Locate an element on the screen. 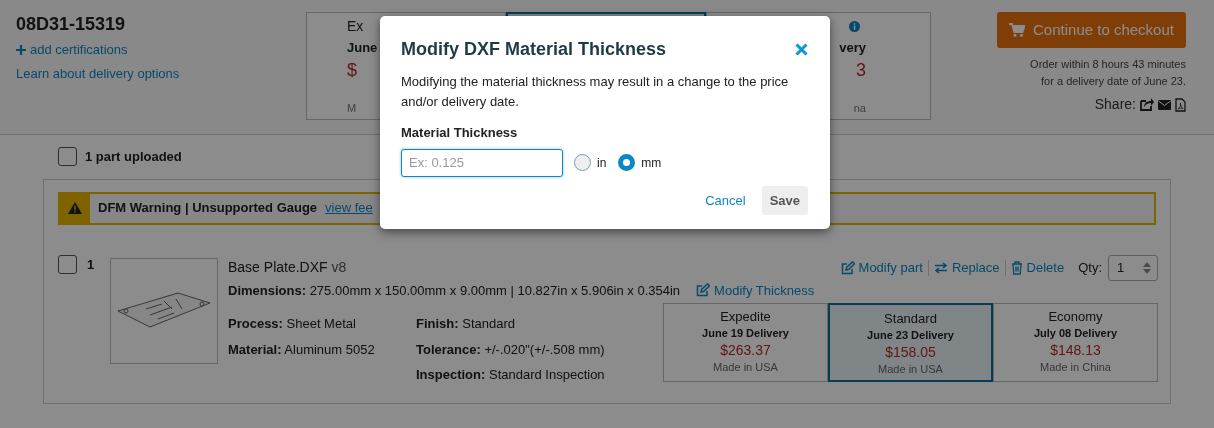 Image resolution: width=1214 pixels, height=428 pixels. close-button is located at coordinates (801, 49).